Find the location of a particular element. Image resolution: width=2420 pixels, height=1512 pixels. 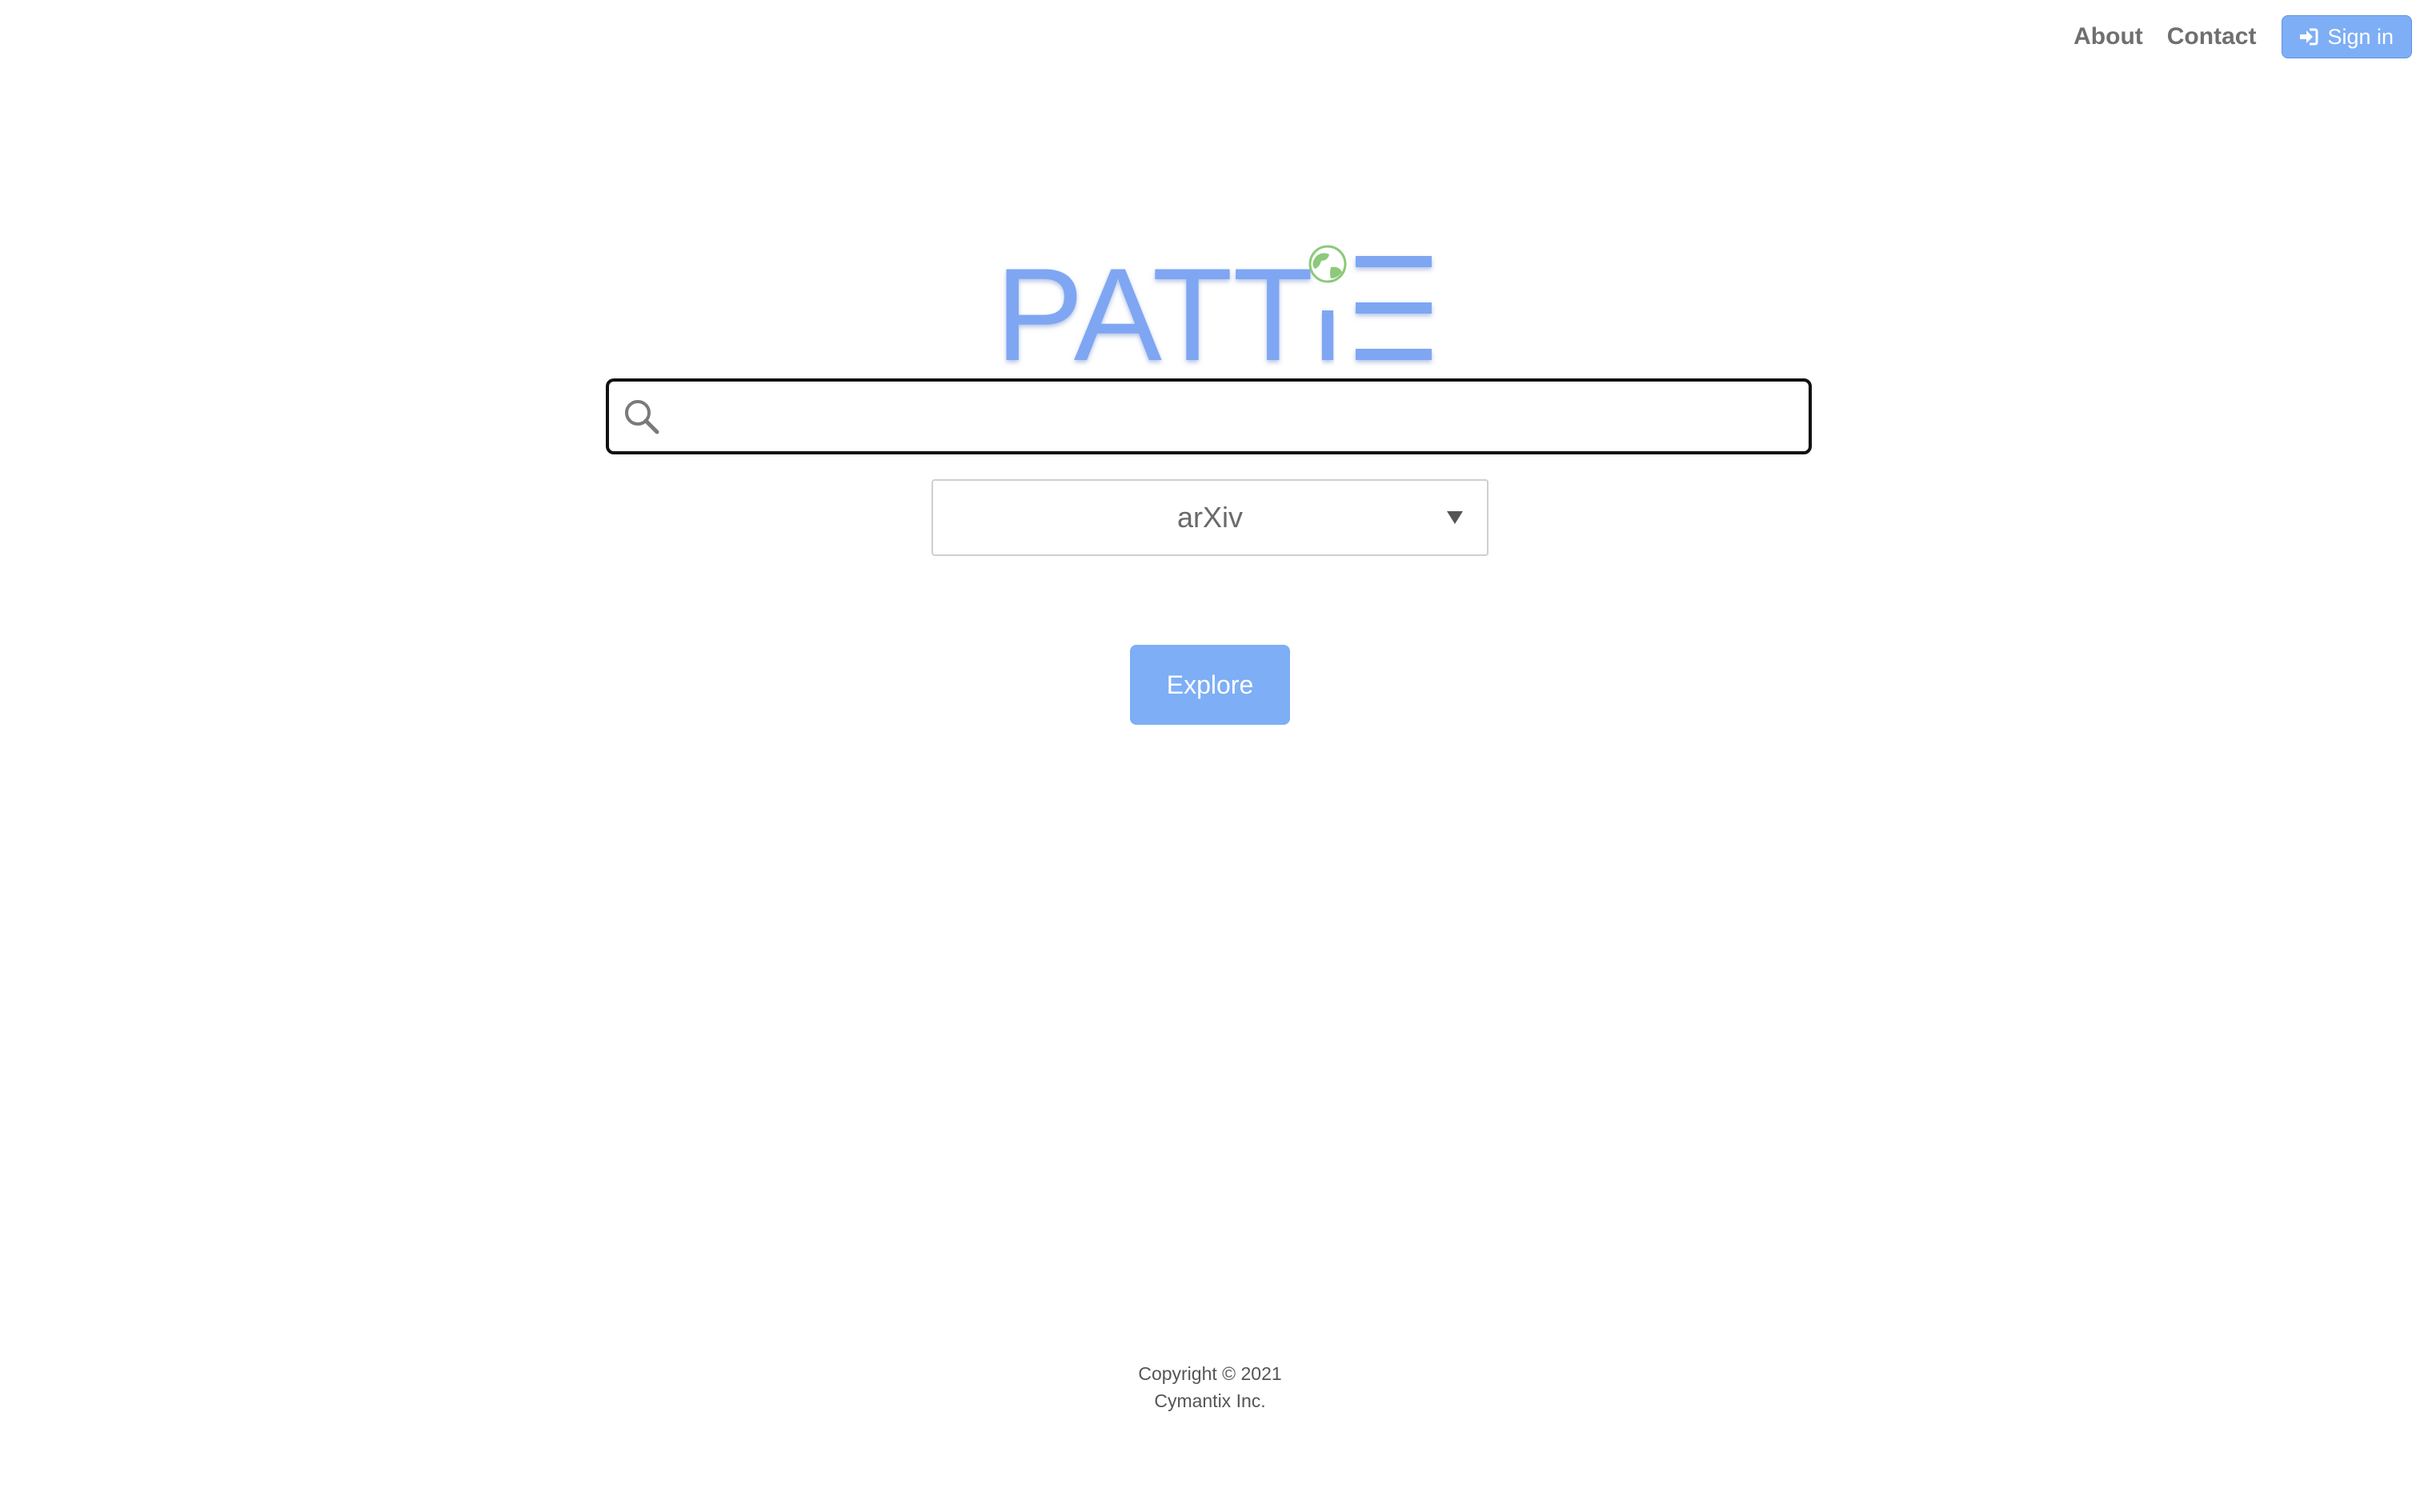

nav-about-link: About is located at coordinates (2108, 36).